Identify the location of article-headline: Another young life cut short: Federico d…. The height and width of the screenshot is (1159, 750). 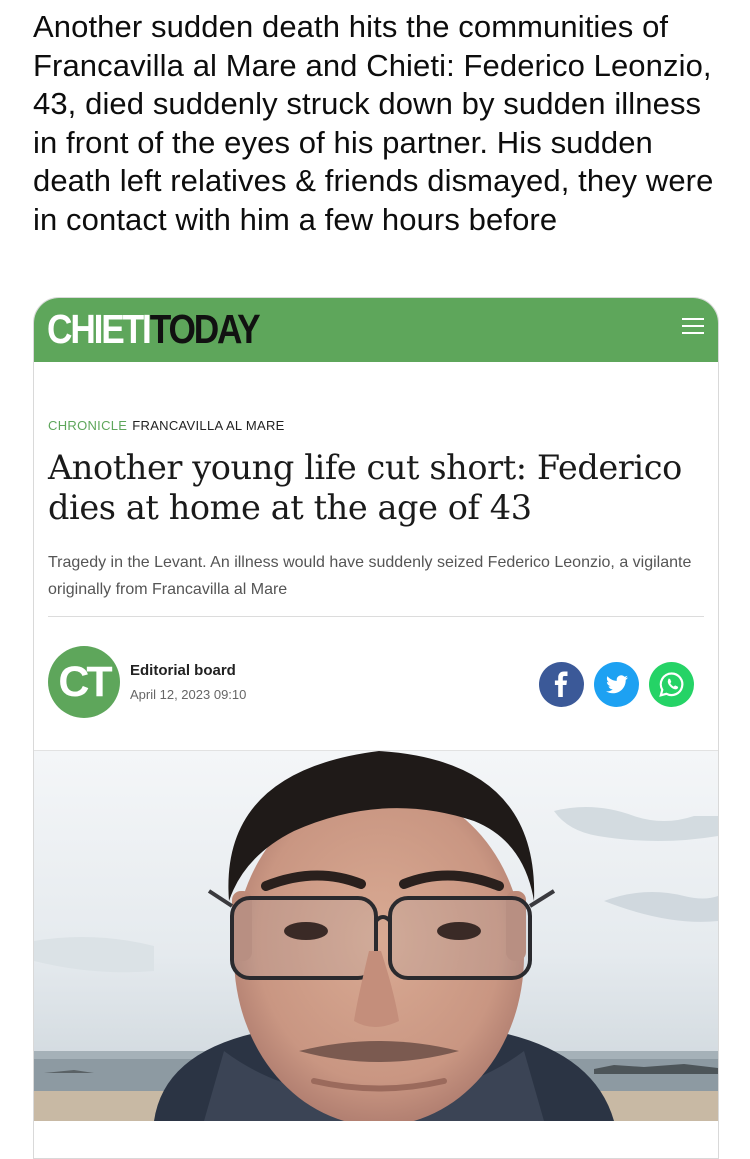
(365, 487).